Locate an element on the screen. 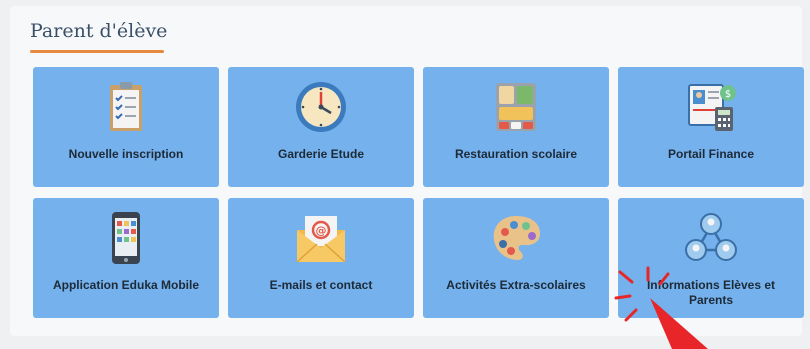 The width and height of the screenshot is (810, 349). tile-portail-finance: $ Portail Finance is located at coordinates (711, 127).